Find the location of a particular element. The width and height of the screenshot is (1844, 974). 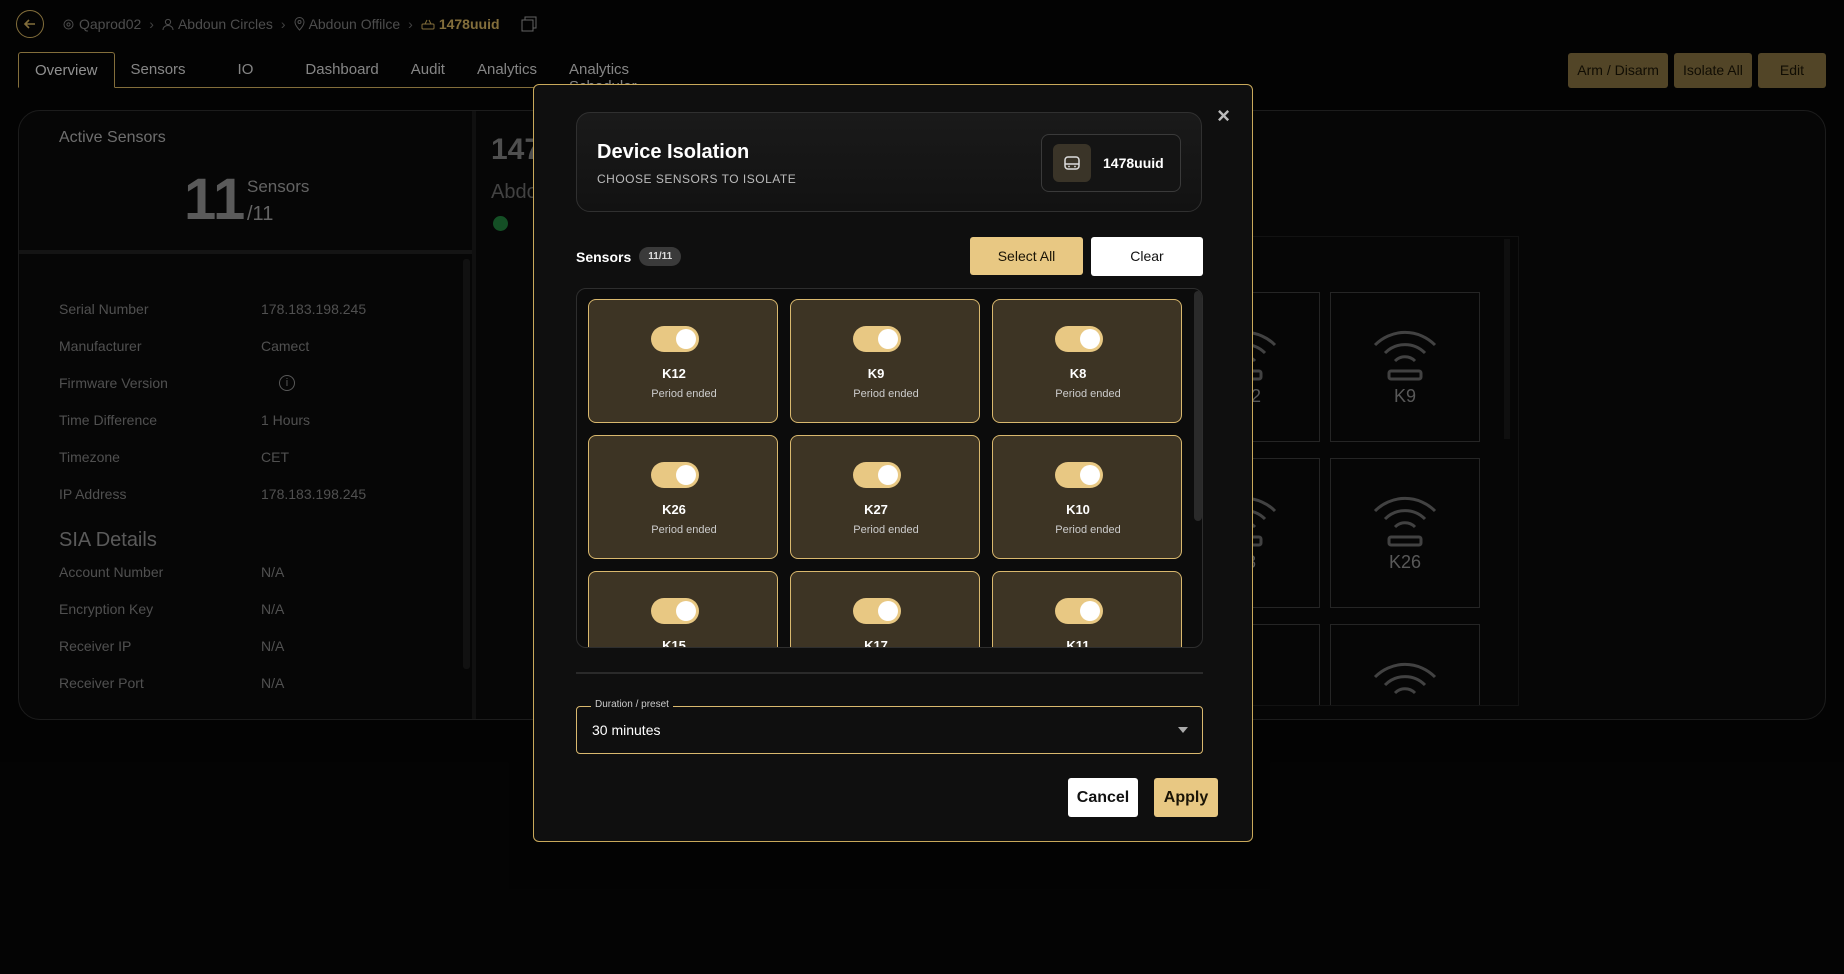

sensor-tile: K9 Period ended is located at coordinates (885, 361).